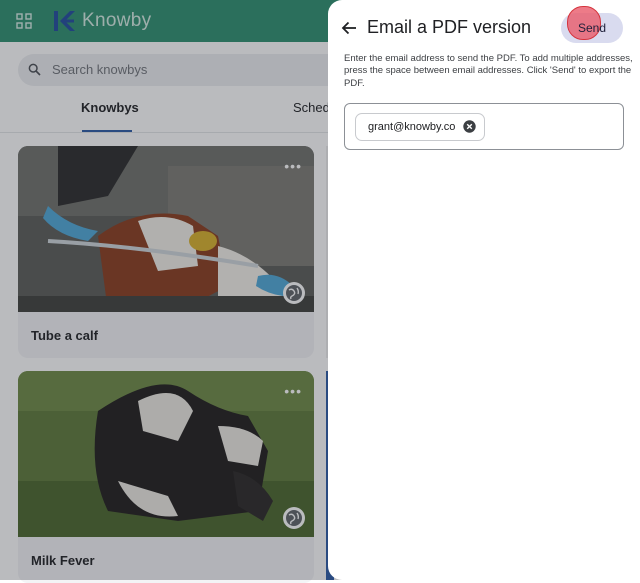  Describe the element at coordinates (350, 28) in the screenshot. I see `arrow-left-icon` at that location.